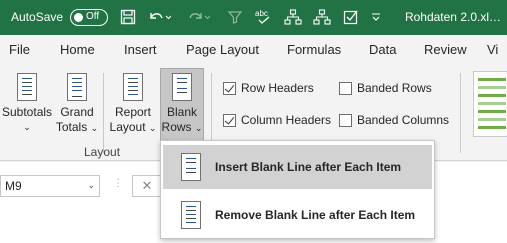 The width and height of the screenshot is (507, 243). What do you see at coordinates (222, 49) in the screenshot?
I see `tab-page-layout: Page Layout` at bounding box center [222, 49].